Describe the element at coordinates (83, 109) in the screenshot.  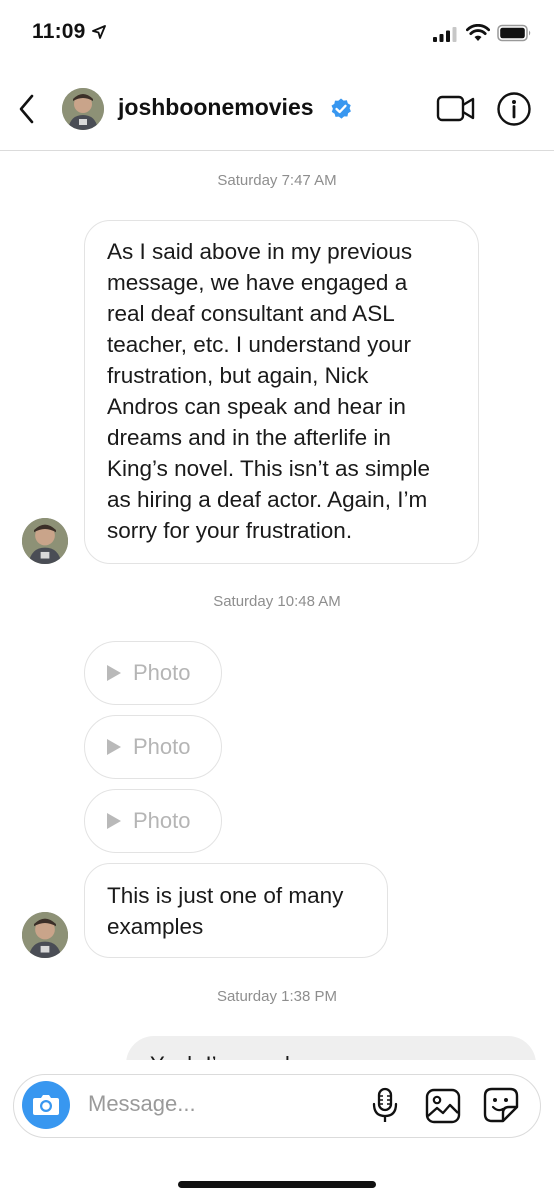
I see `header-avatar` at that location.